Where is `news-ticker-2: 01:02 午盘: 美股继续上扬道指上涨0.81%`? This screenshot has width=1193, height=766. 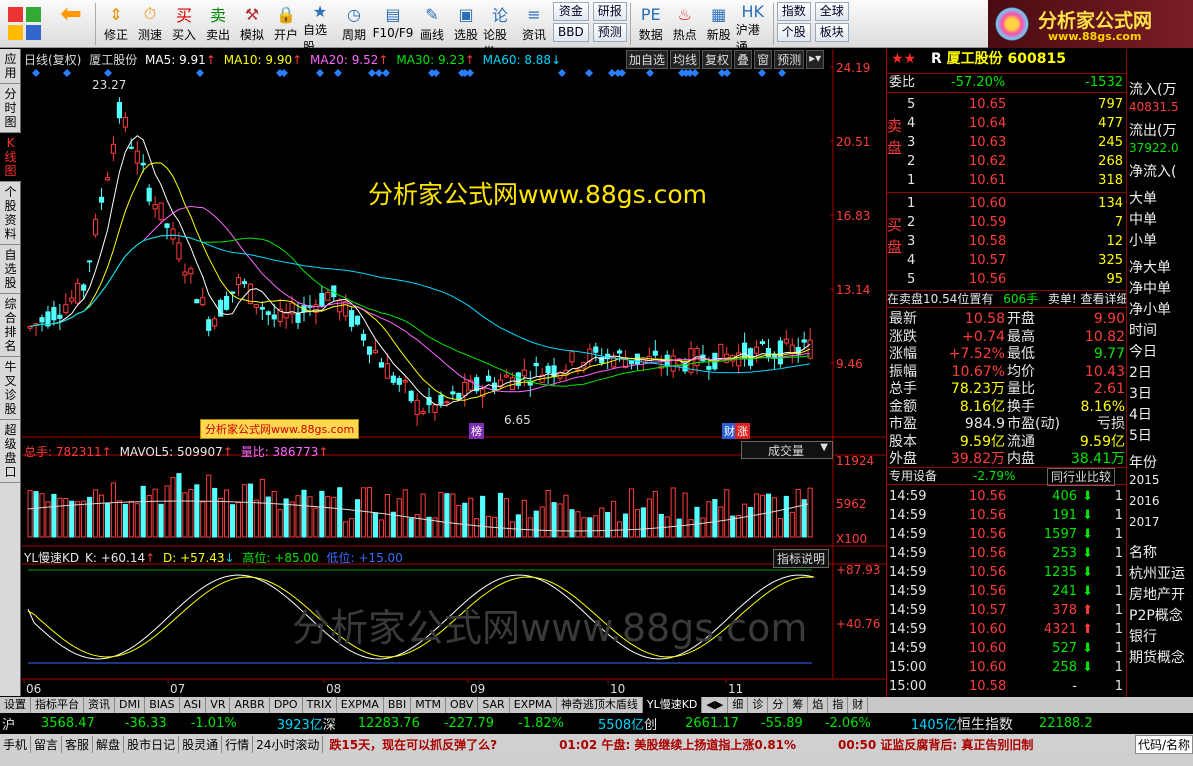 news-ticker-2: 01:02 午盘: 美股继续上扬道指上涨0.81% is located at coordinates (677, 744).